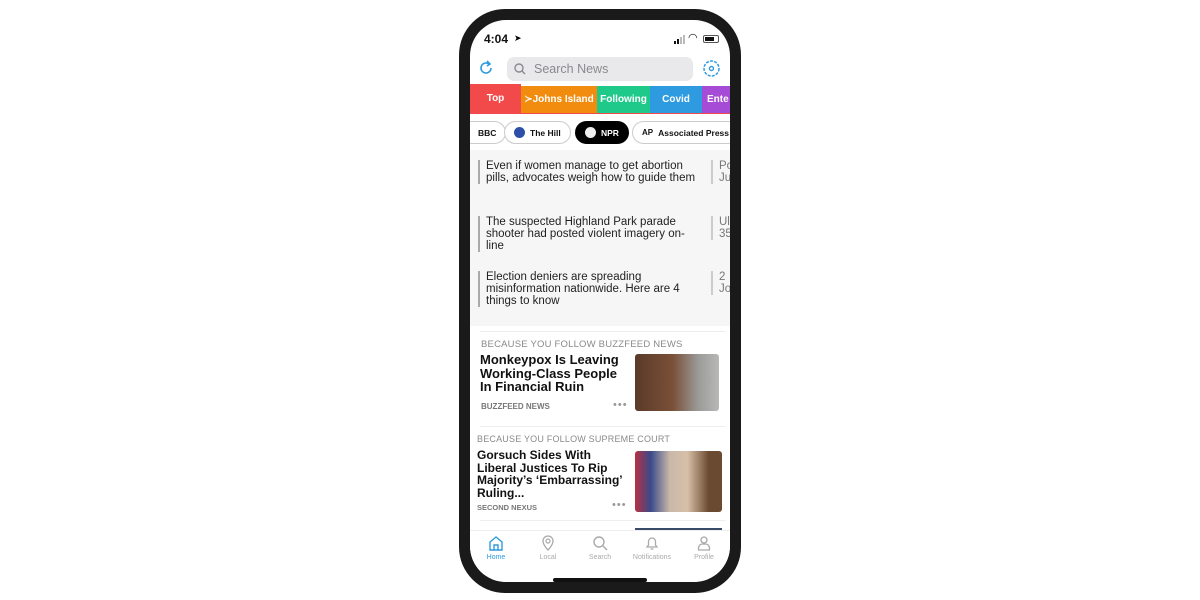 The image size is (1200, 600). I want to click on card-source: SECOND NEXUS, so click(507, 507).